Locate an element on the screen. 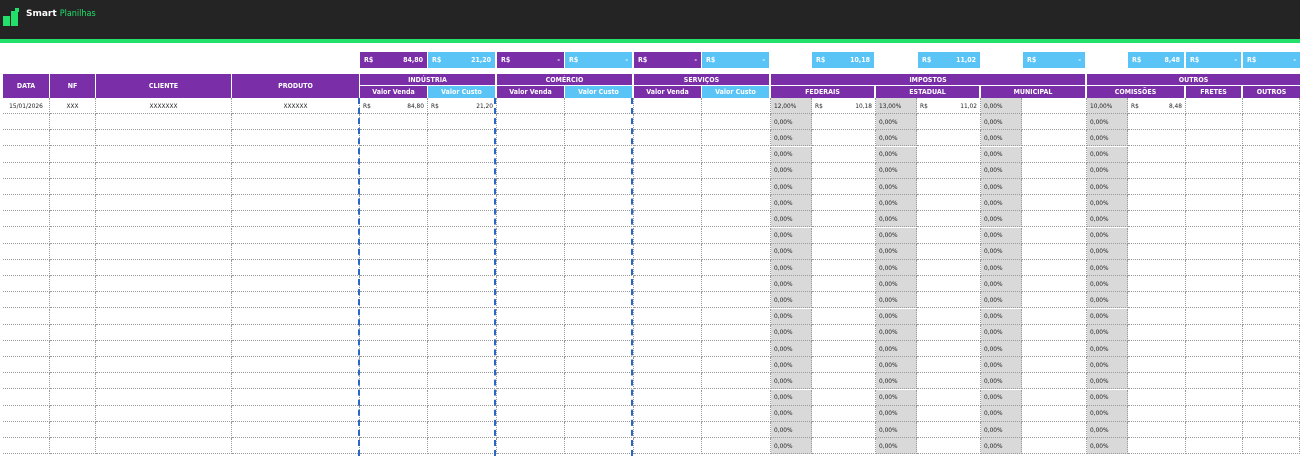 This screenshot has width=1300, height=456. cell-industria-custo: R$ 21,20 is located at coordinates (462, 106).